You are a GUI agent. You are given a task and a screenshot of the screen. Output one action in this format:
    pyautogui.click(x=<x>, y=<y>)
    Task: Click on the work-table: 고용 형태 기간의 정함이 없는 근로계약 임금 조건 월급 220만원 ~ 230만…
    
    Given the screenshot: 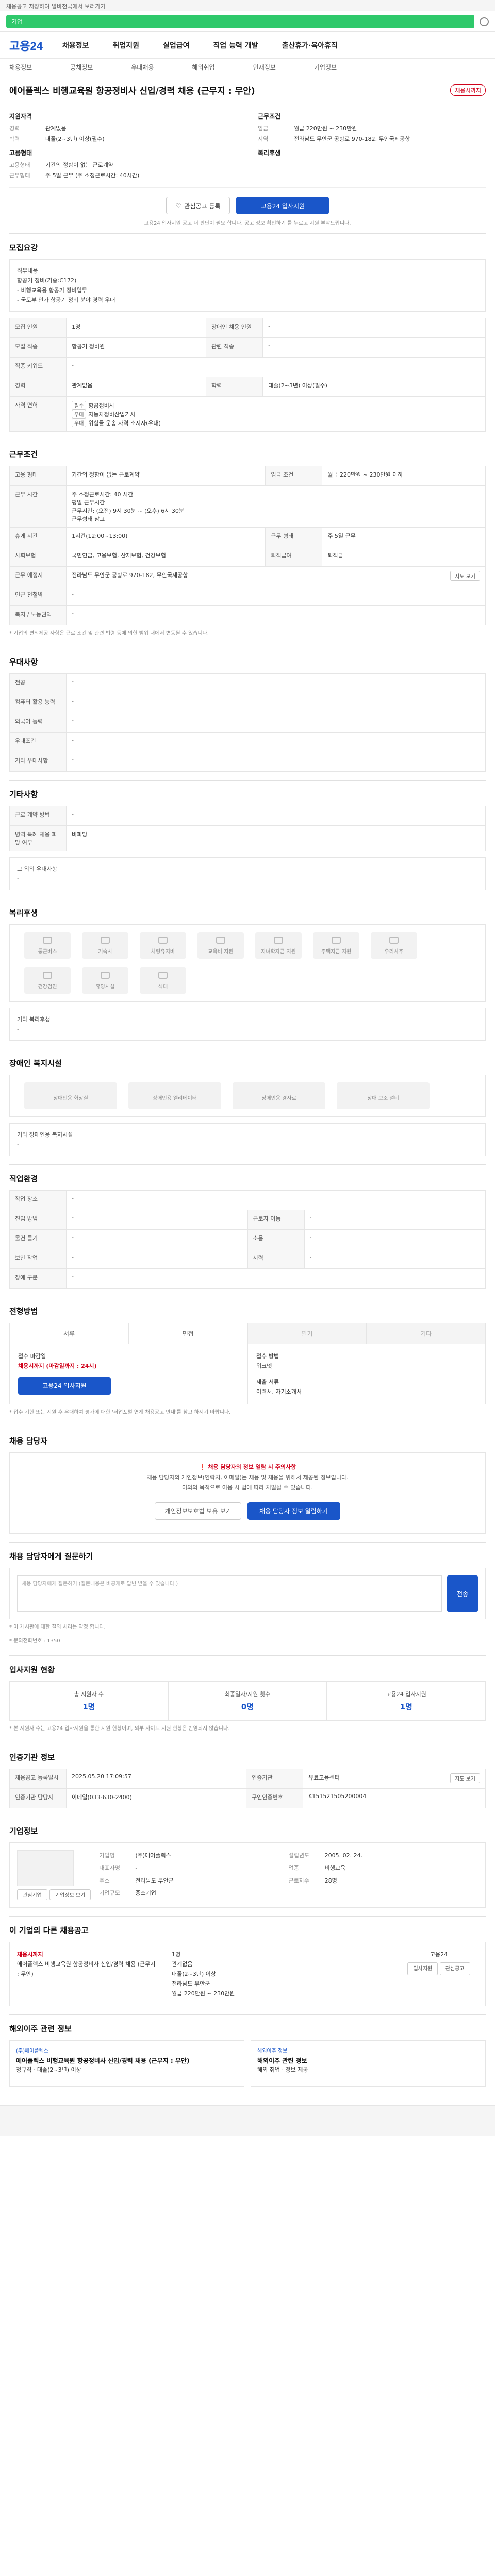 What is the action you would take?
    pyautogui.click(x=247, y=545)
    